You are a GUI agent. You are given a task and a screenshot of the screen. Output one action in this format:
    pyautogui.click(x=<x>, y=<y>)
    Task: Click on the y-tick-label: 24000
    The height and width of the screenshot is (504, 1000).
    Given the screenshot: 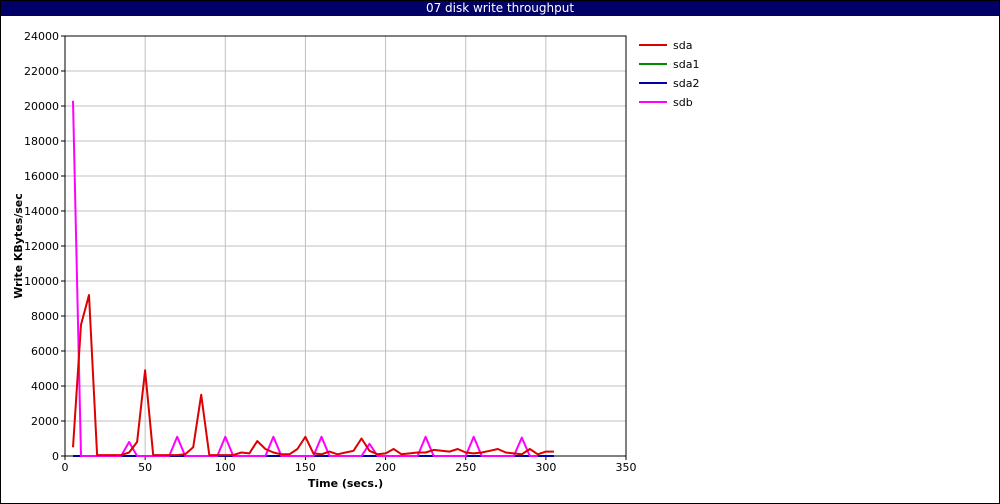 What is the action you would take?
    pyautogui.click(x=41, y=36)
    